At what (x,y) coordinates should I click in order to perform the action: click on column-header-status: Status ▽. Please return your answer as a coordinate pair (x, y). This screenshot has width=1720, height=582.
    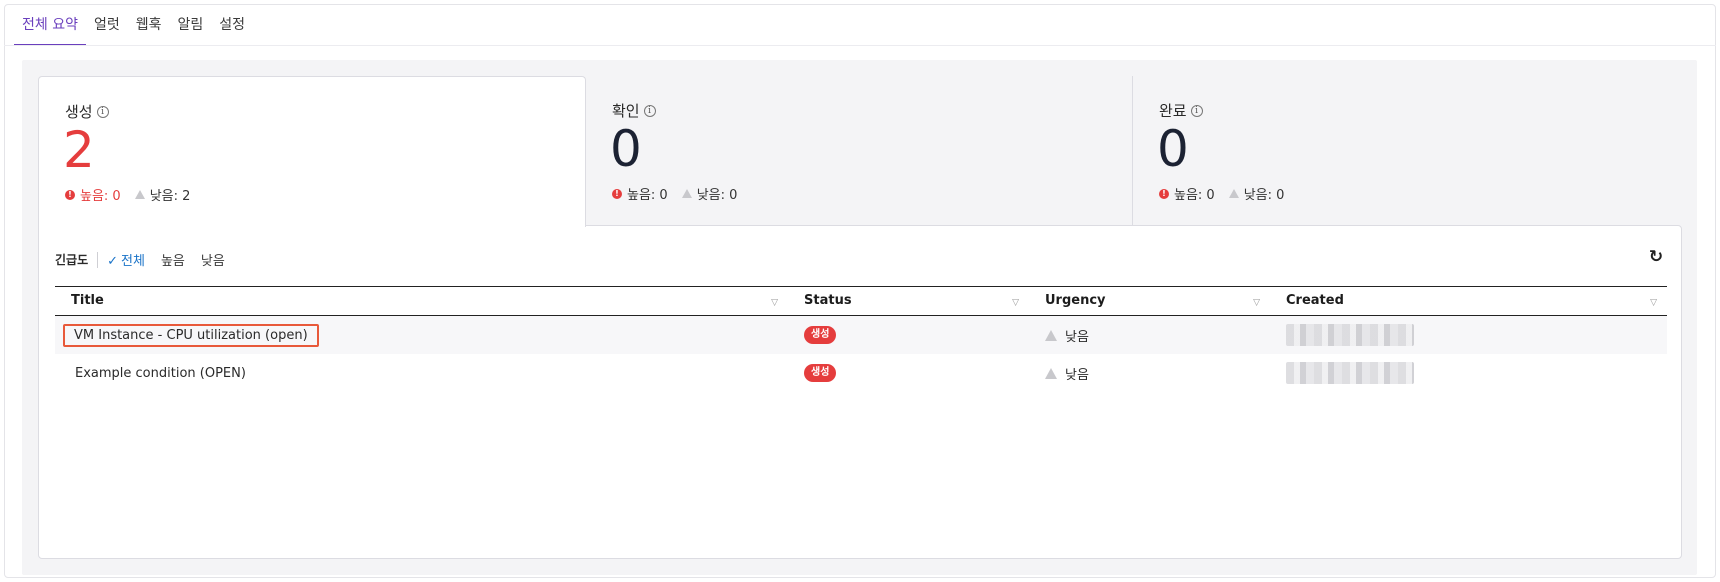
    Looking at the image, I should click on (908, 301).